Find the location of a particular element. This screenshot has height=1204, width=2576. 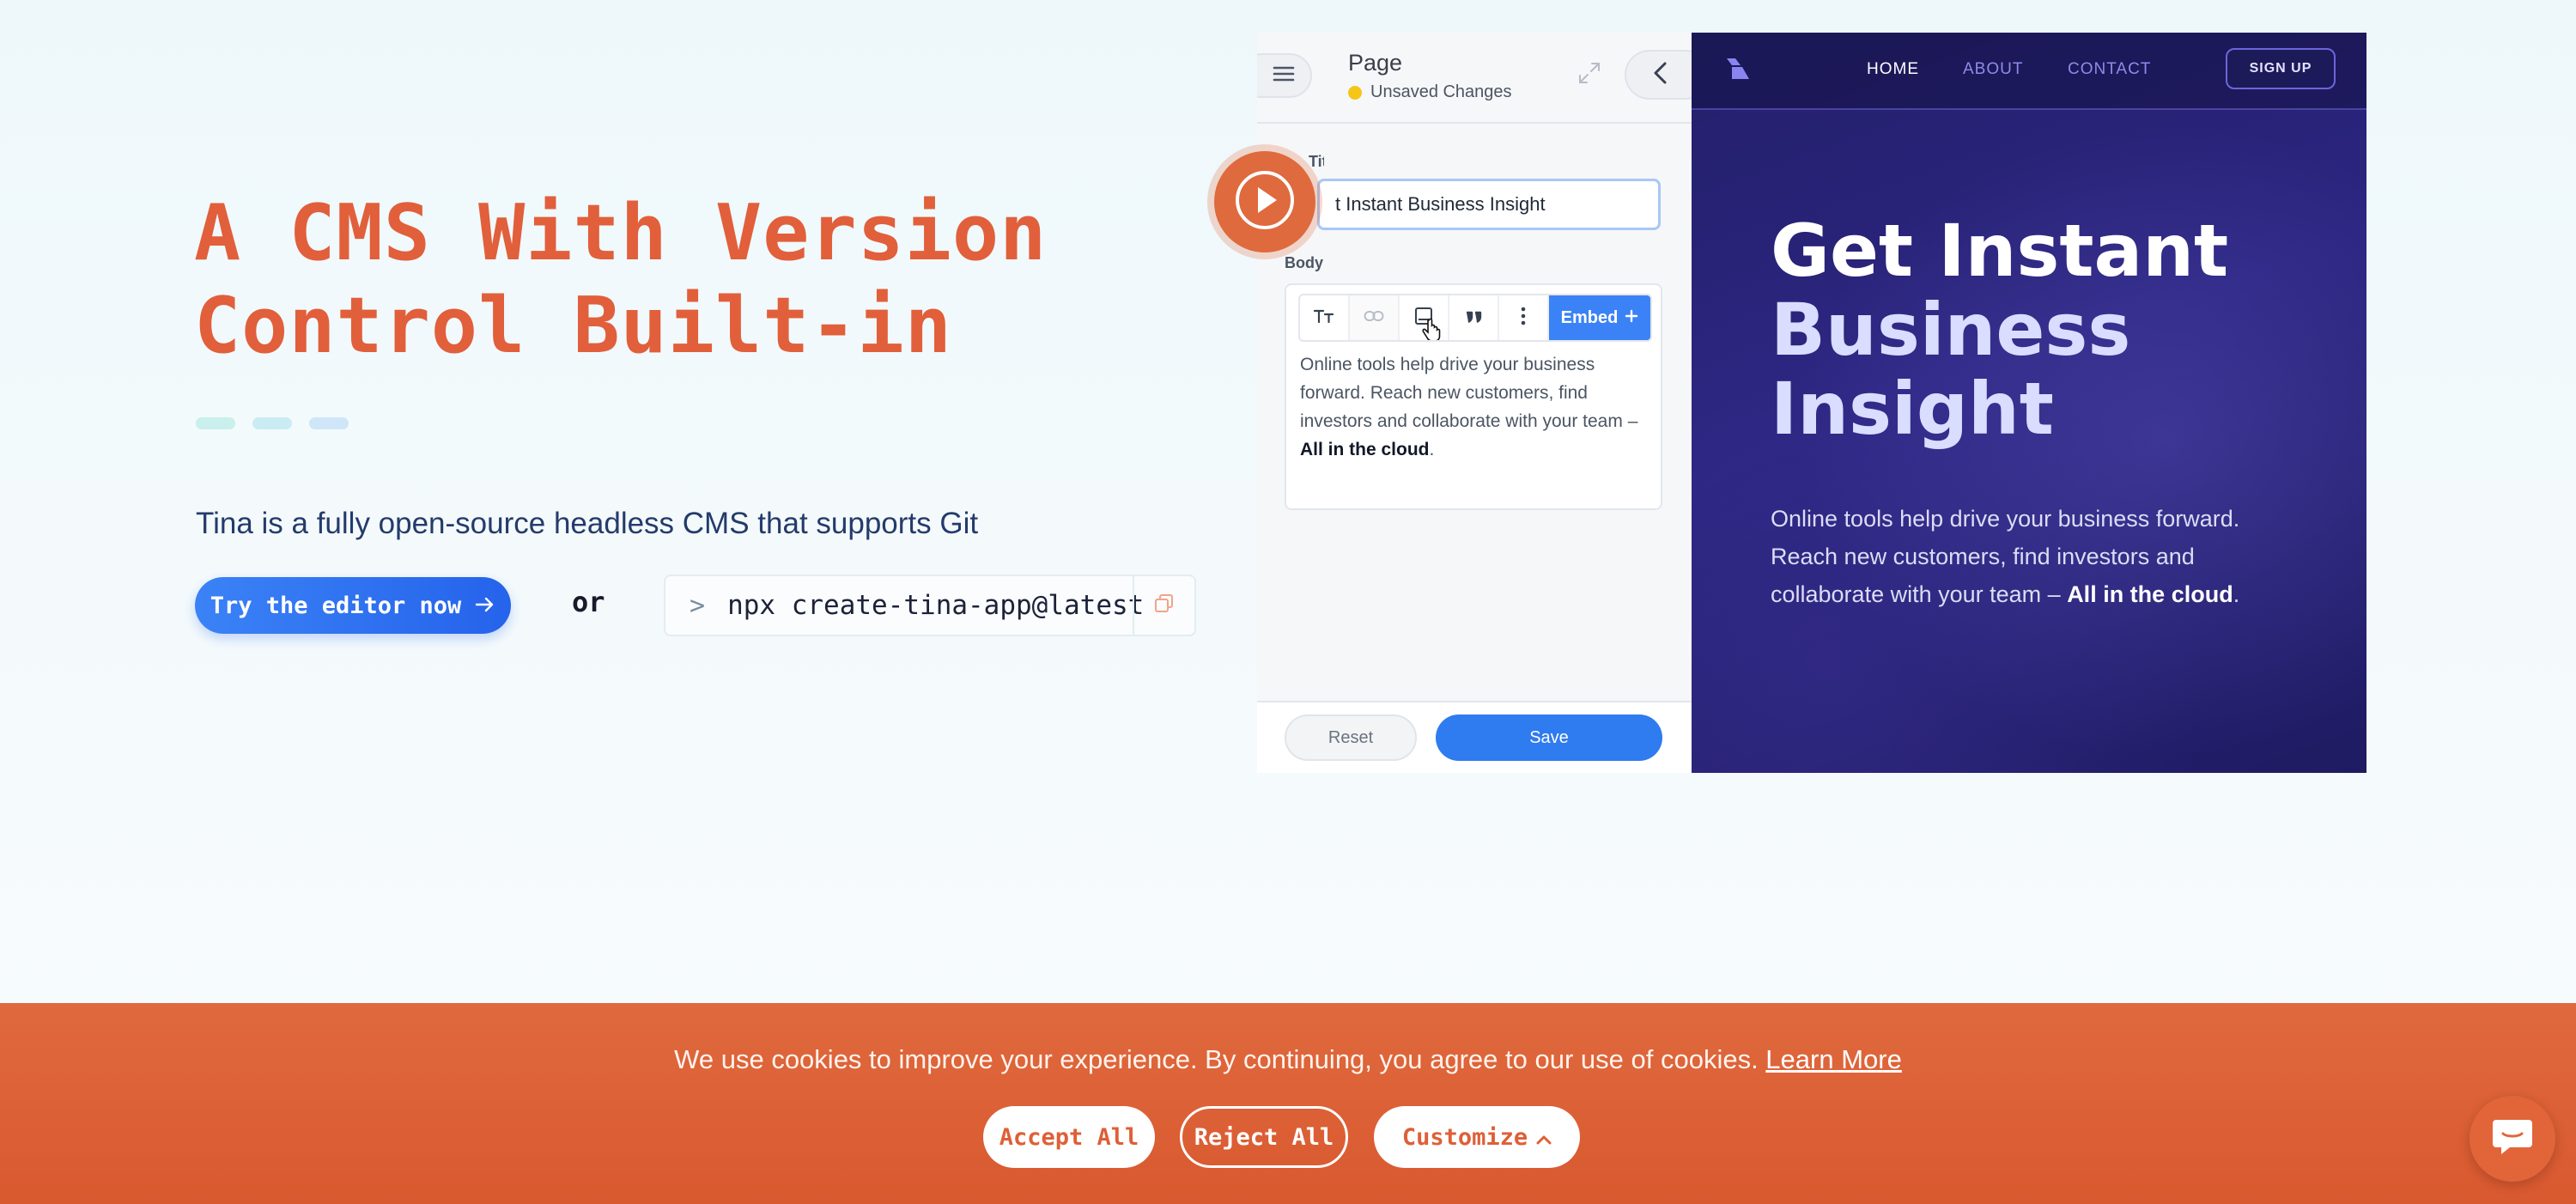

collapse-button is located at coordinates (1658, 75).